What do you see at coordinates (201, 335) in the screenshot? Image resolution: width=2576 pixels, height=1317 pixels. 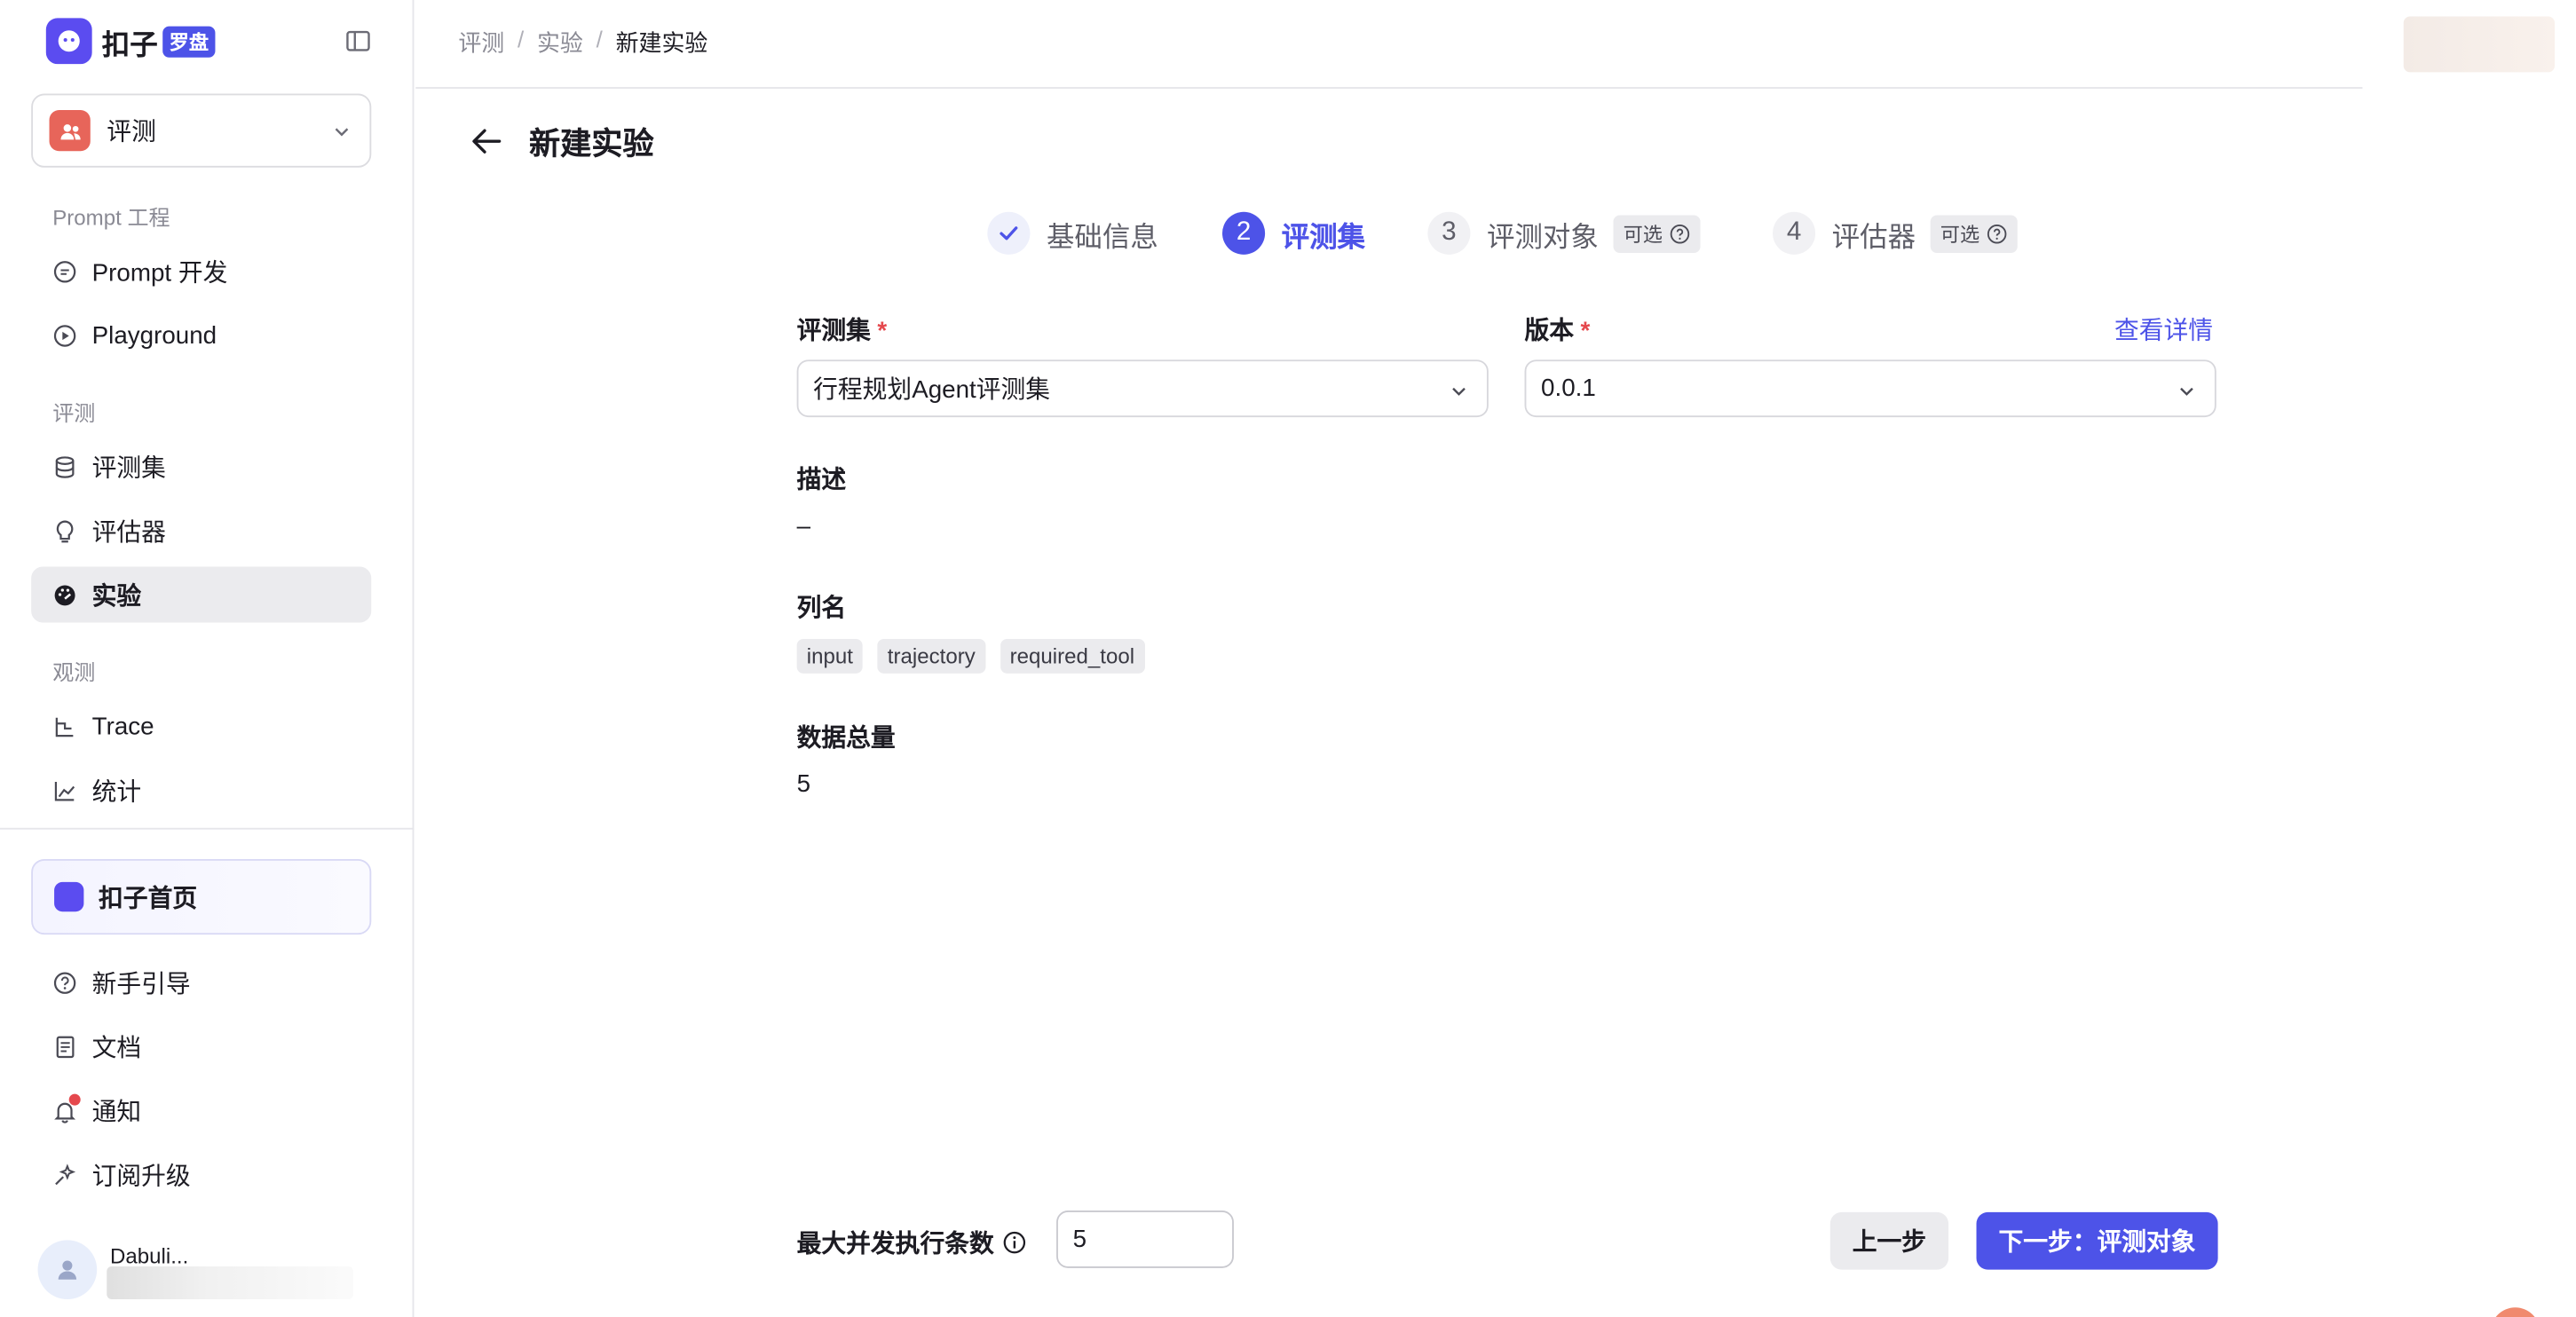 I see `sidebar-item-playground: Playground` at bounding box center [201, 335].